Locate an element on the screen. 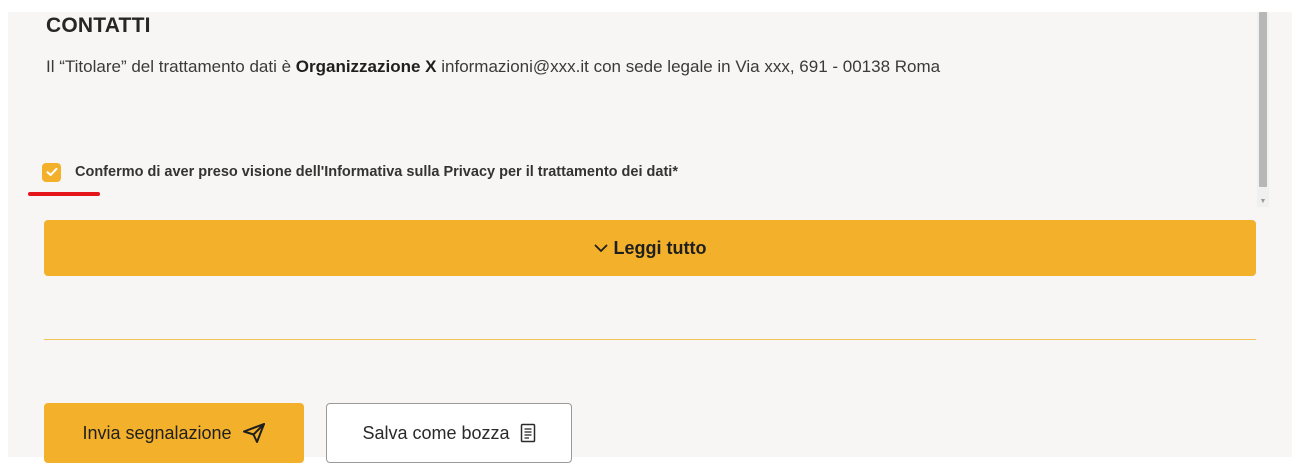  read-more-button: Leggi tutto is located at coordinates (650, 248).